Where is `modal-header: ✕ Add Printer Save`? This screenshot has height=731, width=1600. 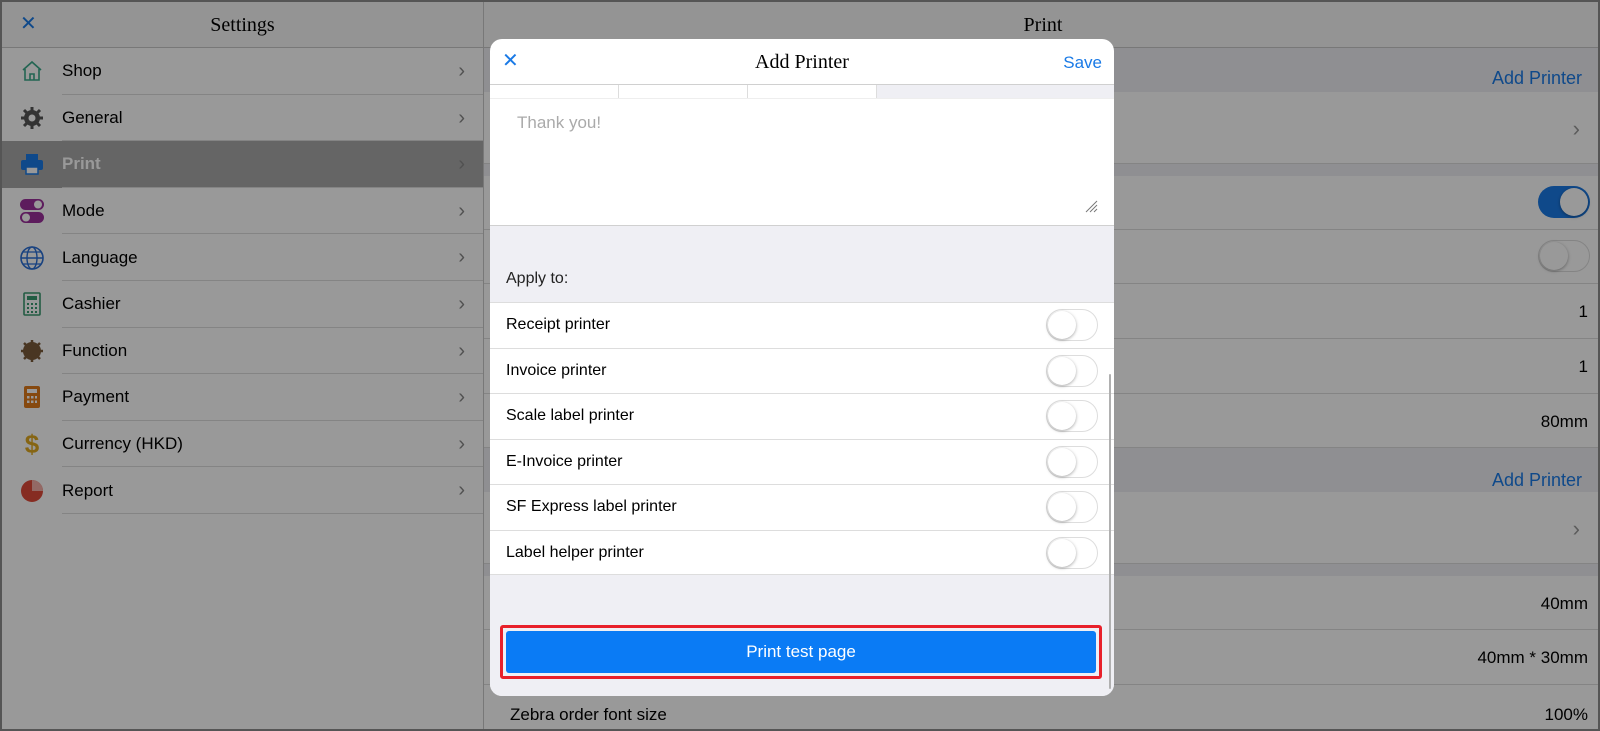
modal-header: ✕ Add Printer Save is located at coordinates (802, 62).